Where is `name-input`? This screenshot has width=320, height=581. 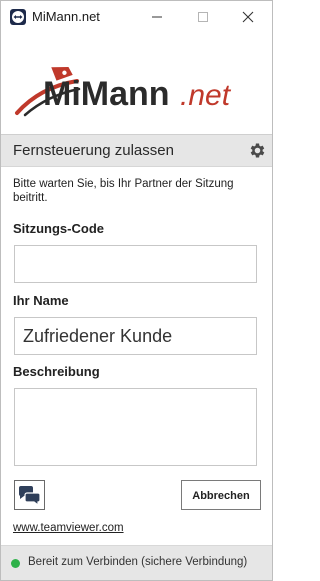 name-input is located at coordinates (135, 336).